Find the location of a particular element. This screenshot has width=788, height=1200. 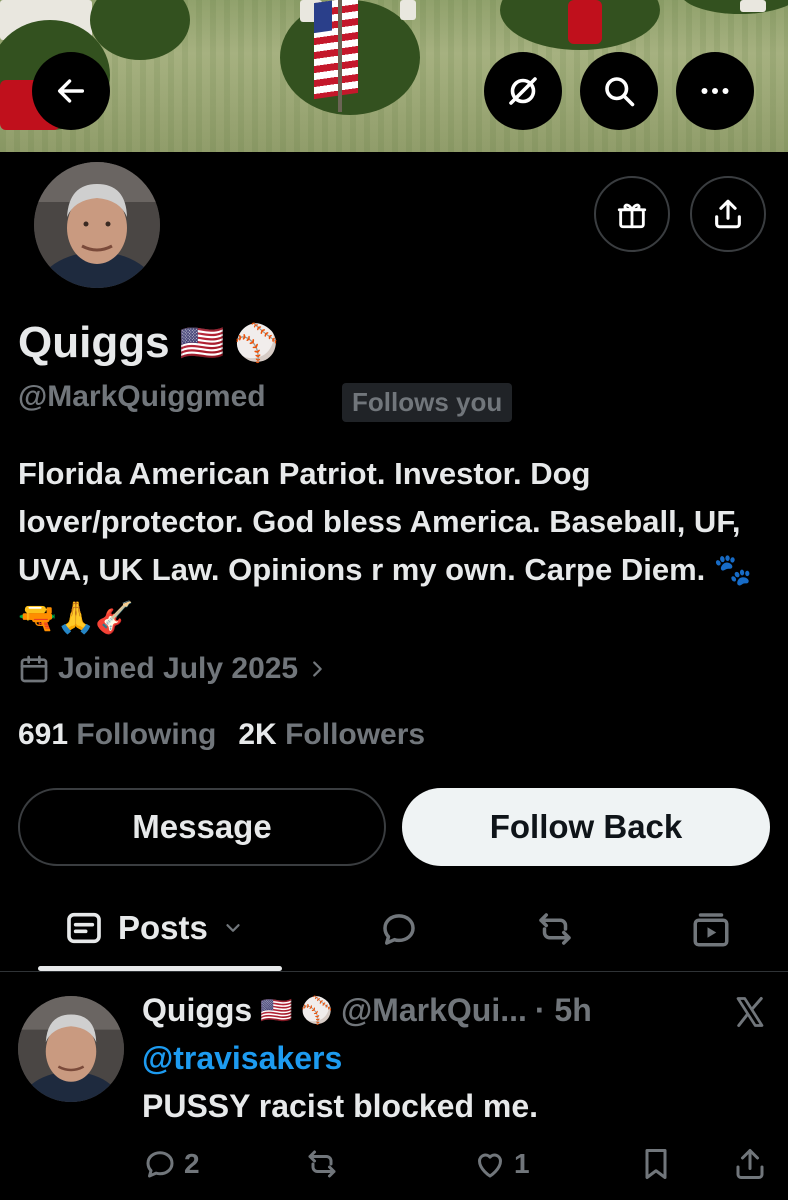

like-count: 1 is located at coordinates (522, 1163).